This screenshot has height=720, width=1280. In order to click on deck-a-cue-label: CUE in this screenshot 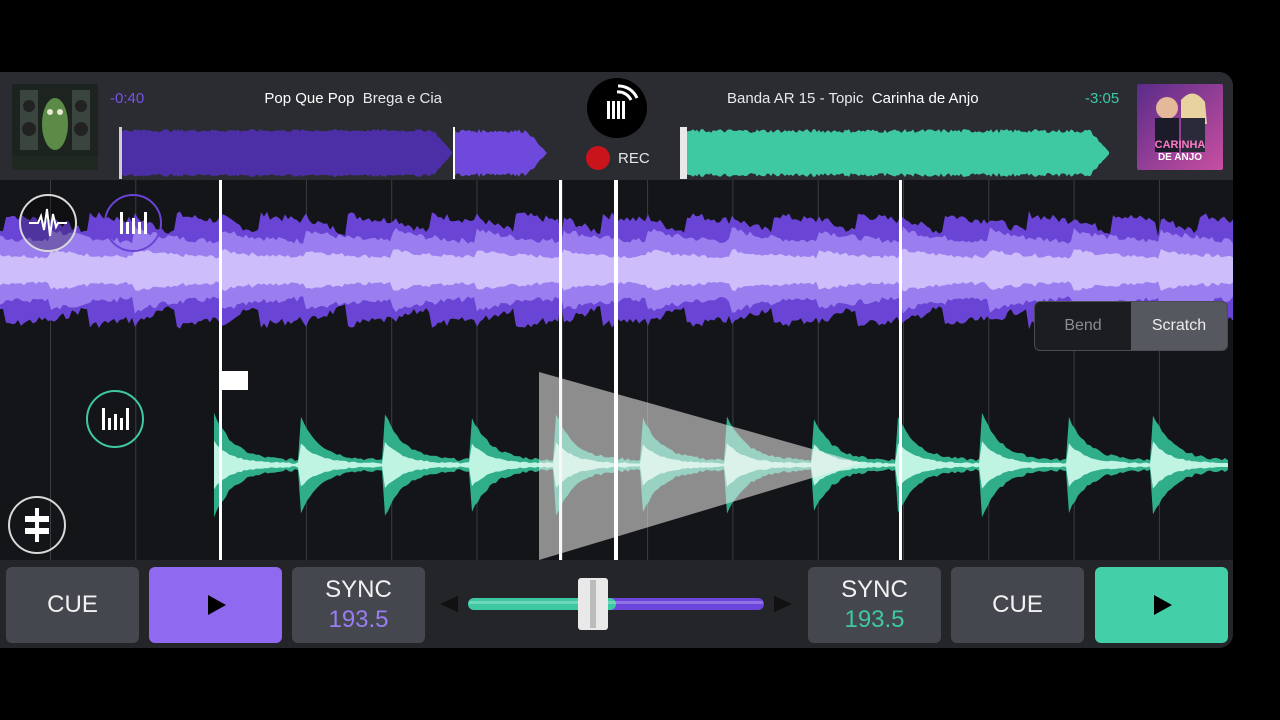, I will do `click(72, 604)`.